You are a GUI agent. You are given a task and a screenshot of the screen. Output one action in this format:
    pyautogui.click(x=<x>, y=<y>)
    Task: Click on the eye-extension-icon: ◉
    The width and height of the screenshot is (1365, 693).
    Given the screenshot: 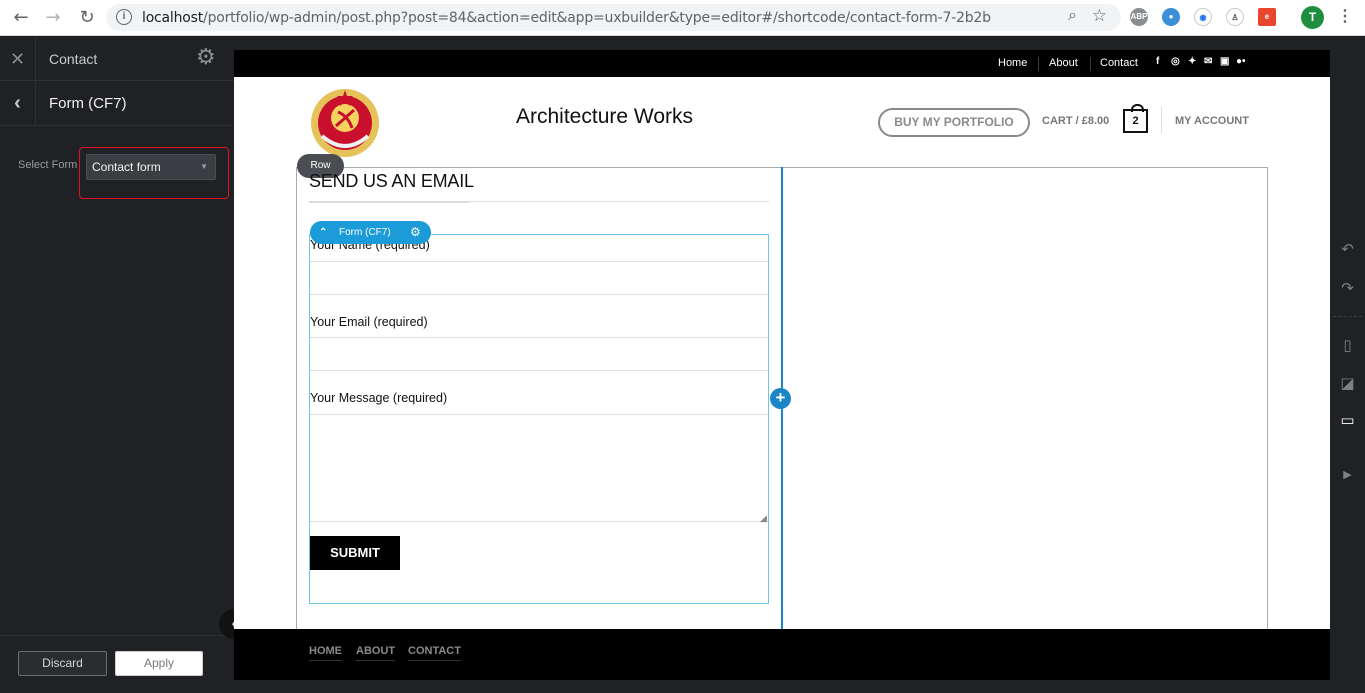 What is the action you would take?
    pyautogui.click(x=1203, y=17)
    